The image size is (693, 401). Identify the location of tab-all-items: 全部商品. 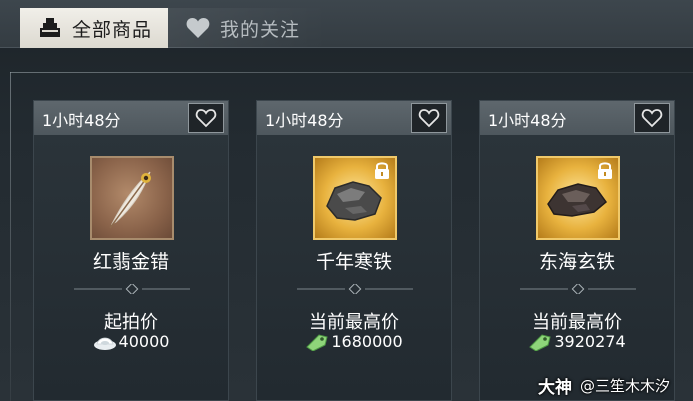
(94, 28).